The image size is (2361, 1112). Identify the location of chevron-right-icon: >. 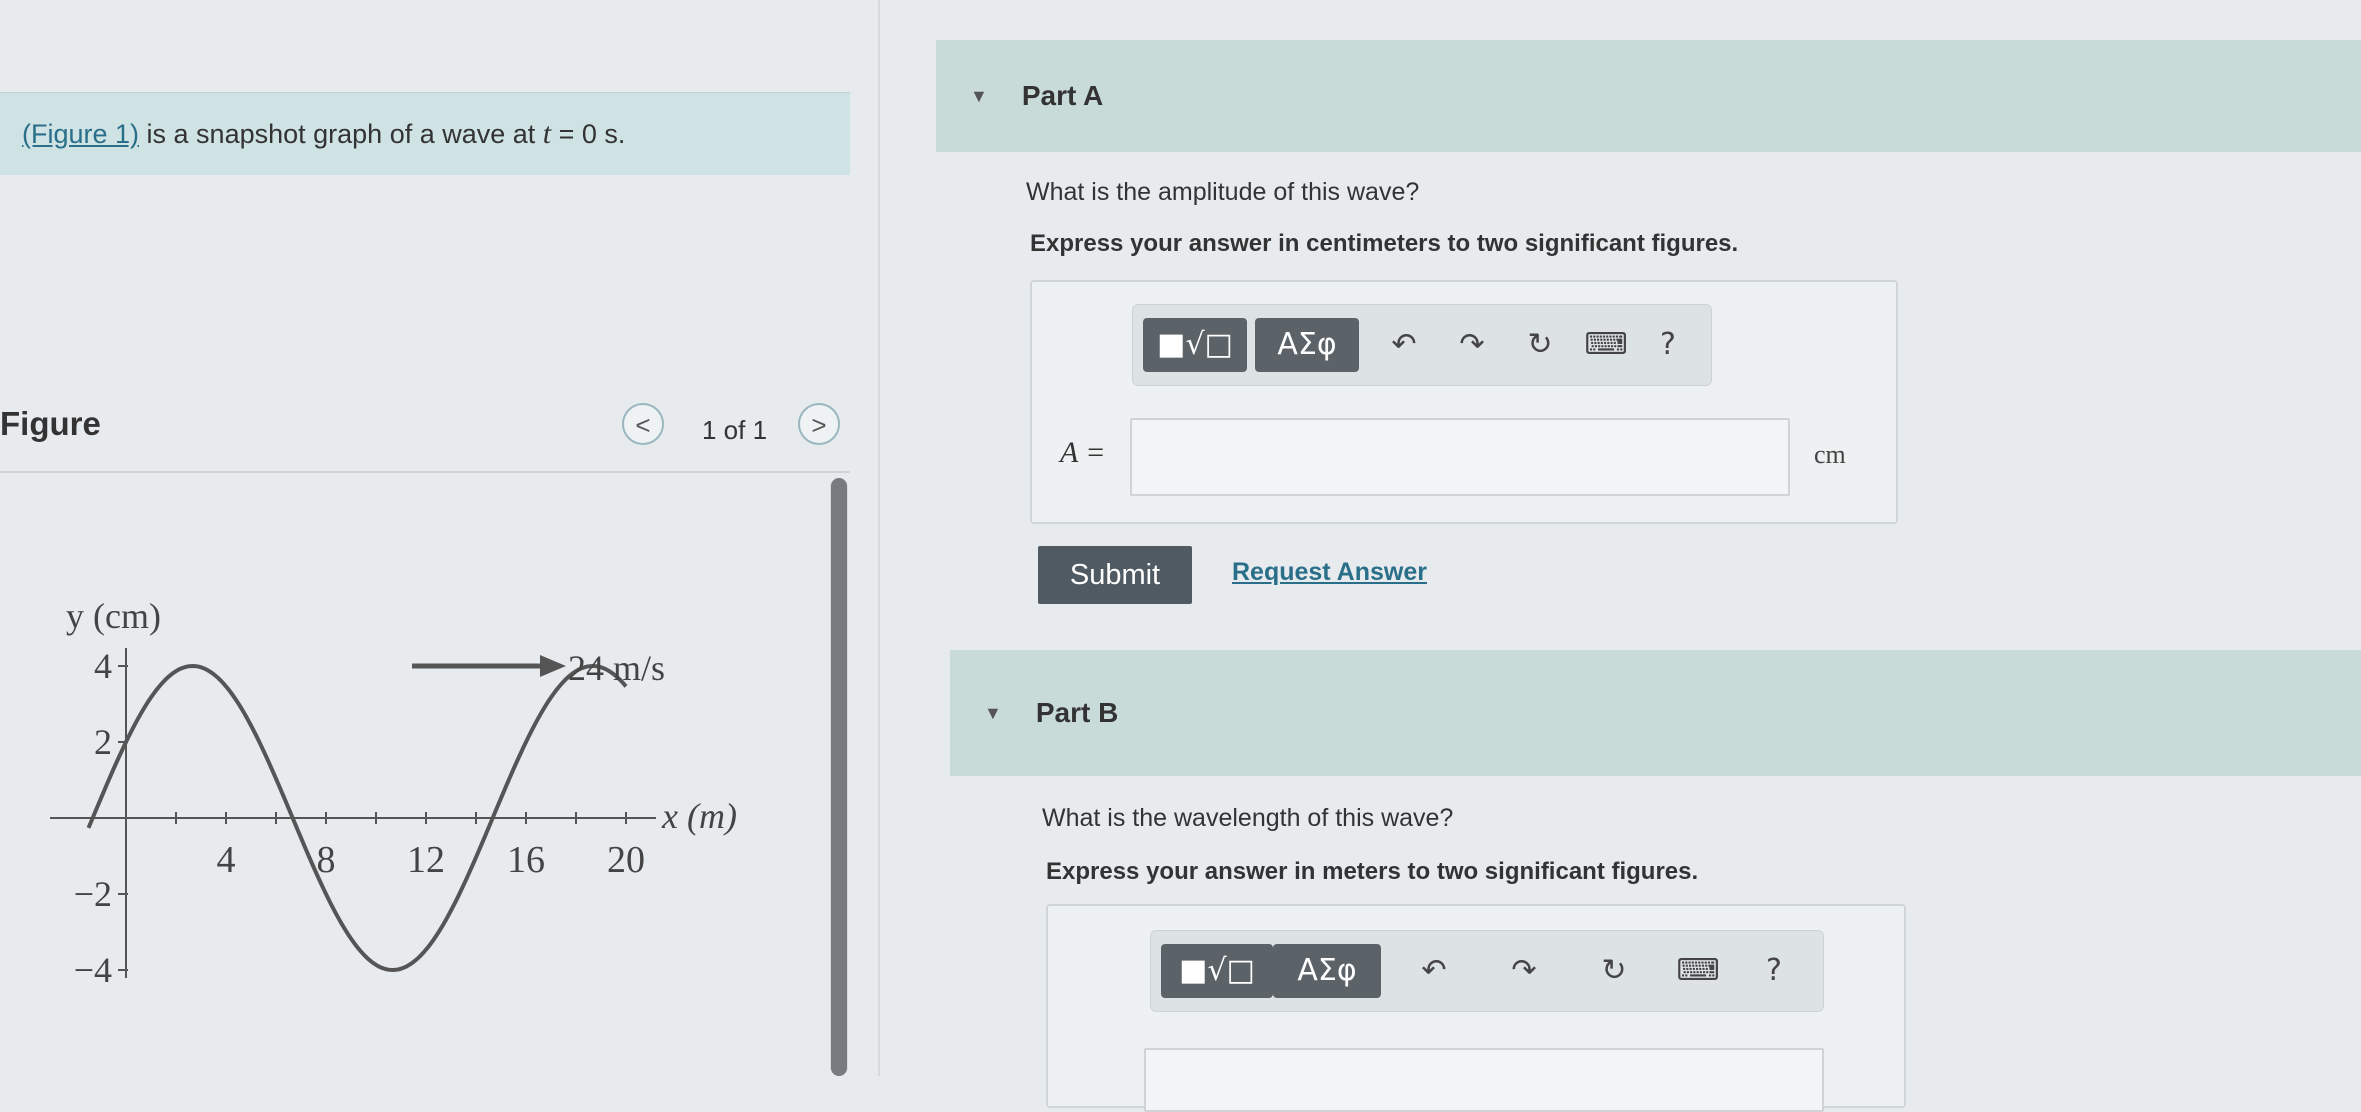
(819, 425).